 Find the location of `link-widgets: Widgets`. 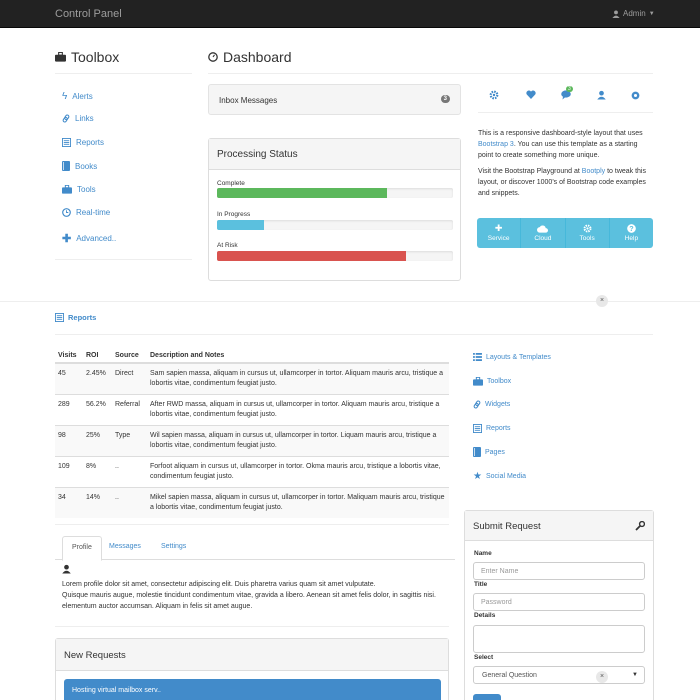

link-widgets: Widgets is located at coordinates (491, 404).